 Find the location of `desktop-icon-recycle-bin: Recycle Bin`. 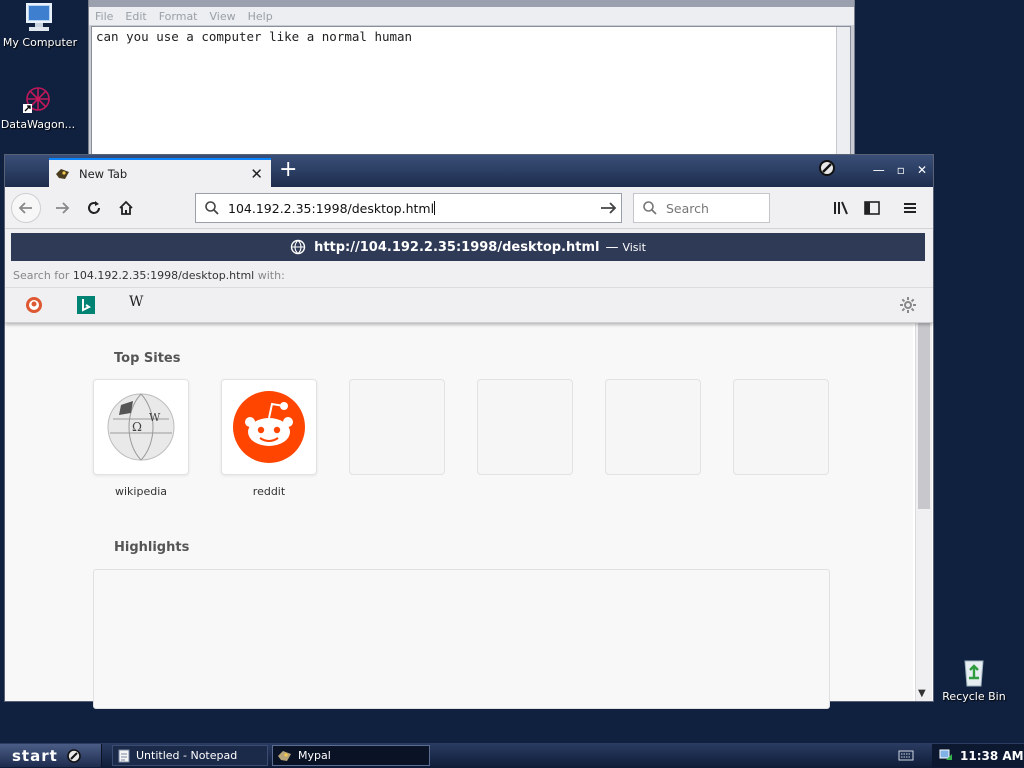

desktop-icon-recycle-bin: Recycle Bin is located at coordinates (974, 679).